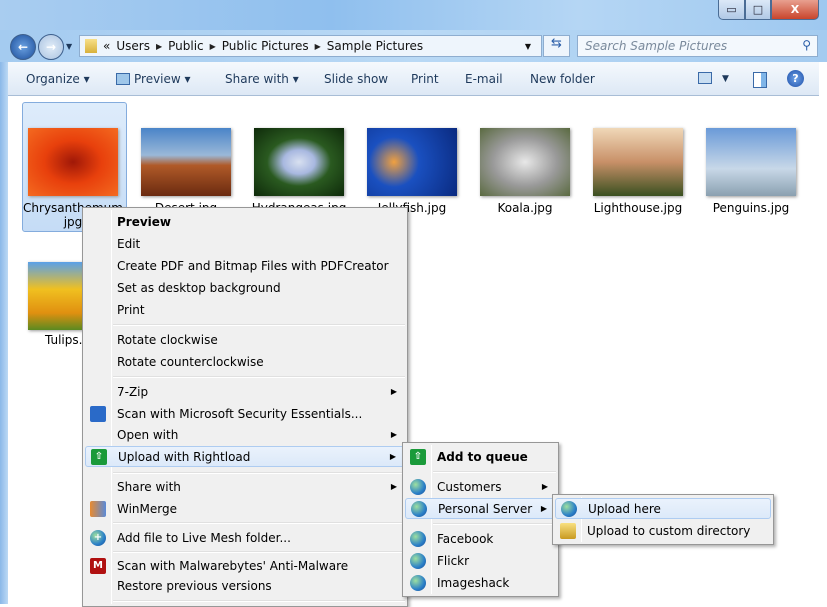 This screenshot has height=607, width=827. I want to click on thumbnail-koala, so click(525, 162).